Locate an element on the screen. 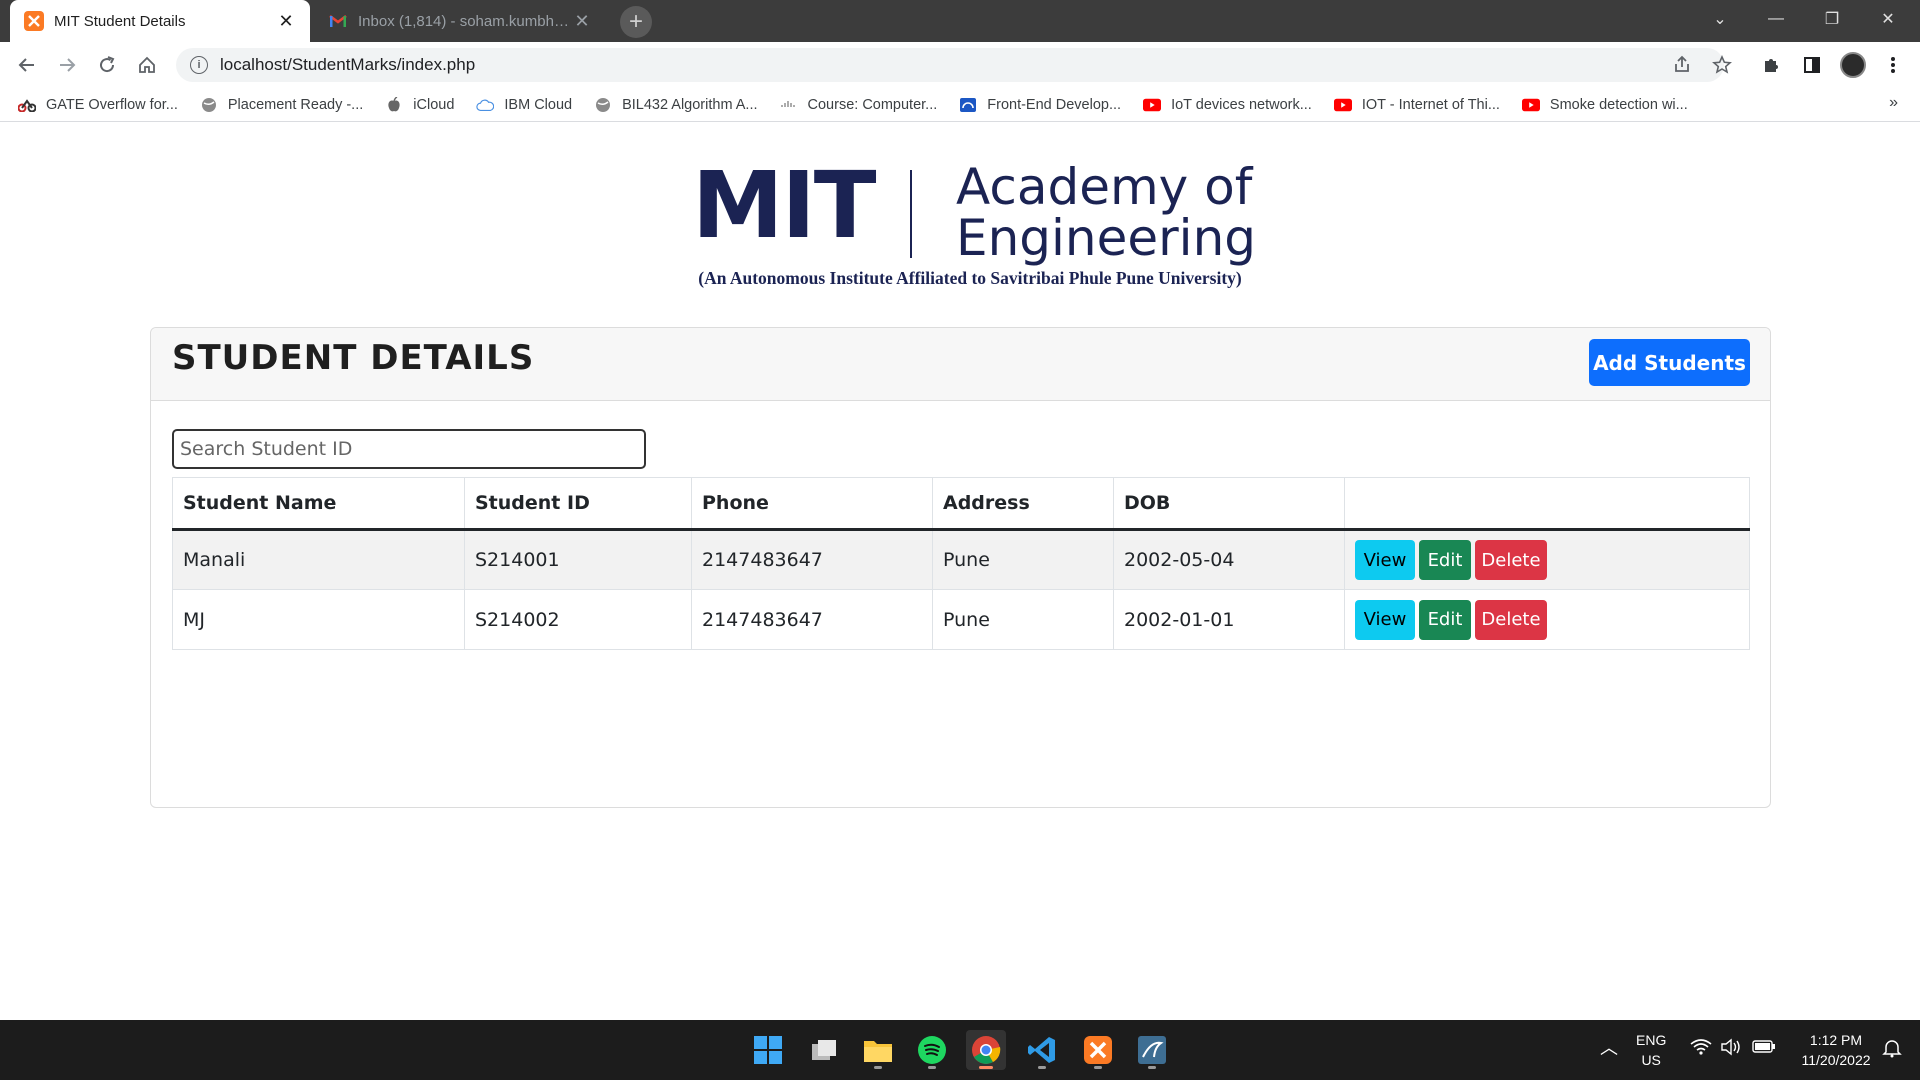 The width and height of the screenshot is (1920, 1080). globe-icon is located at coordinates (209, 105).